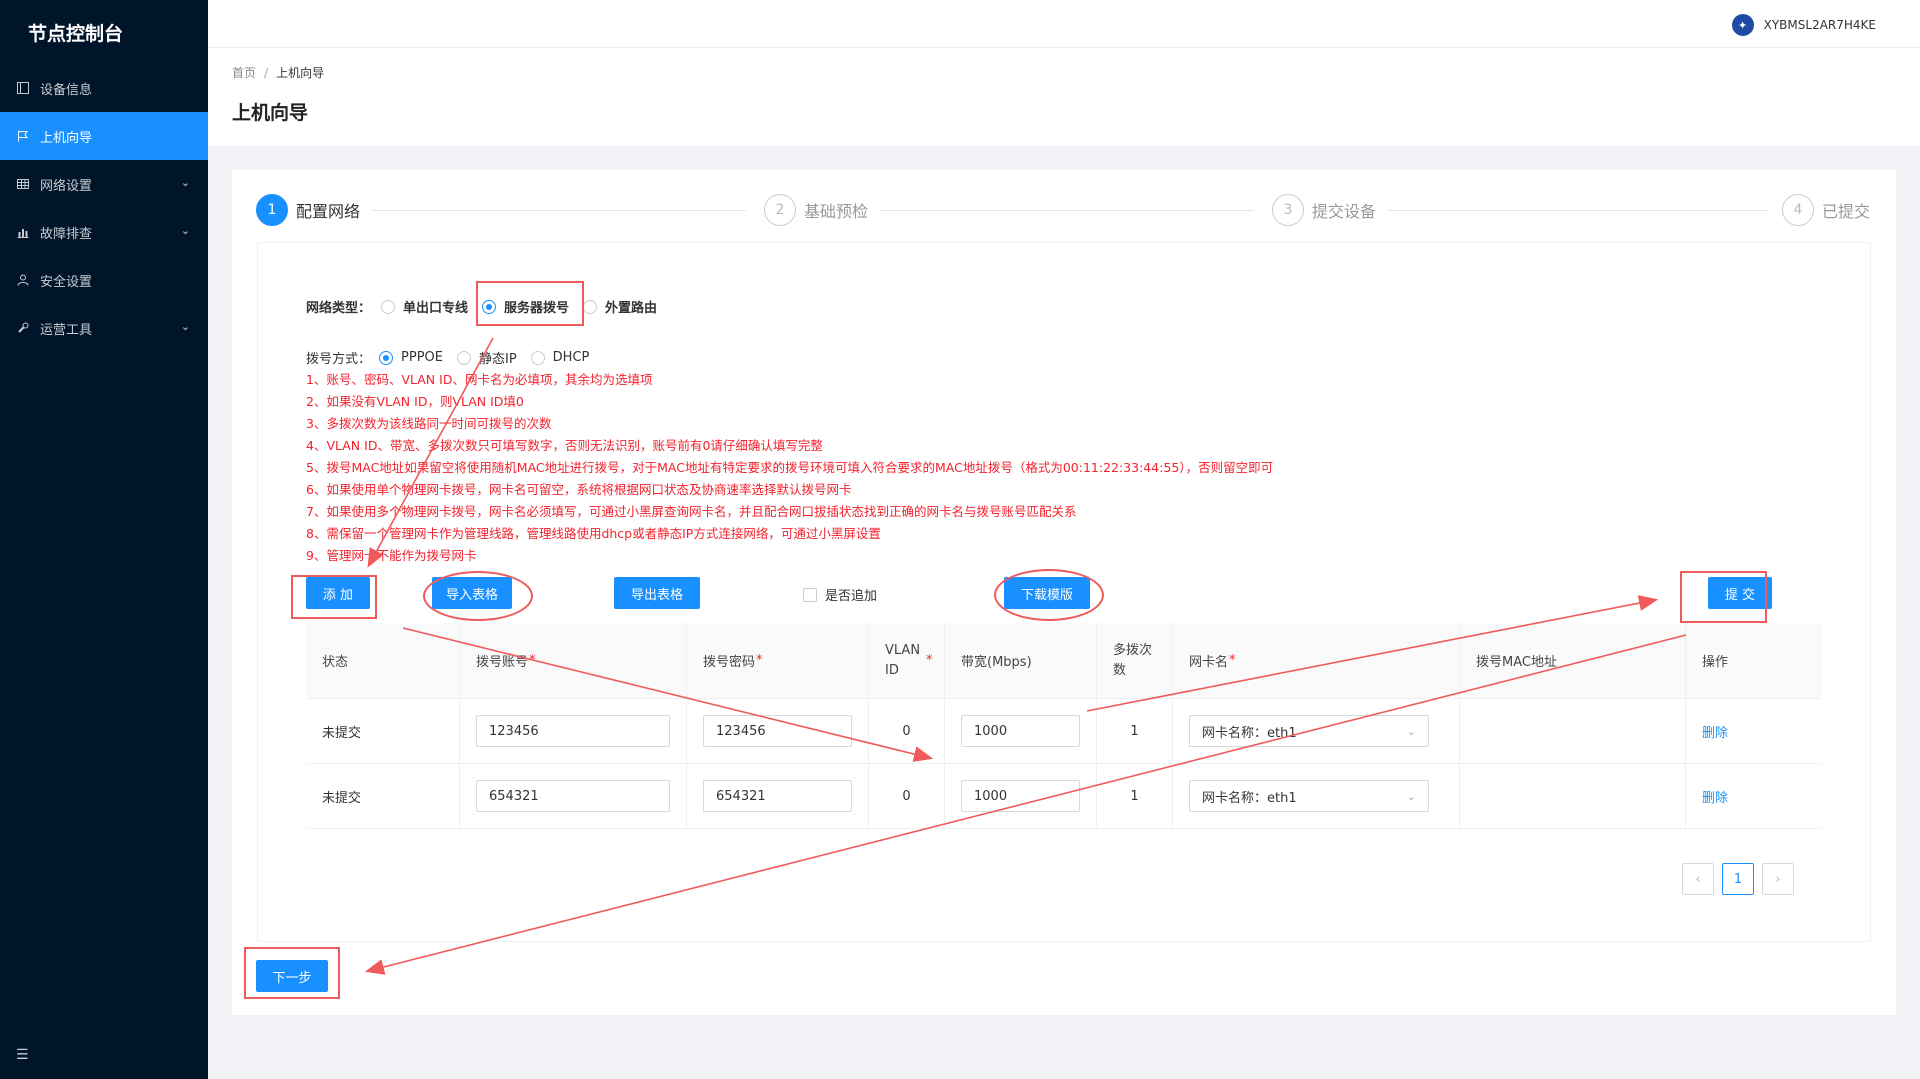  I want to click on cell-account: 123456, so click(573, 731).